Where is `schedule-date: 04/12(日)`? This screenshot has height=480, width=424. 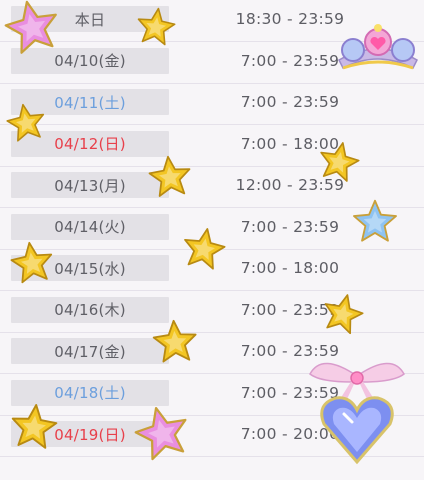 schedule-date: 04/12(日) is located at coordinates (90, 143).